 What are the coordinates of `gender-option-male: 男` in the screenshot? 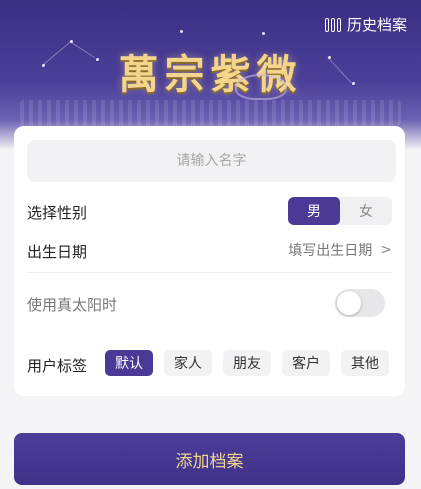 It's located at (314, 211).